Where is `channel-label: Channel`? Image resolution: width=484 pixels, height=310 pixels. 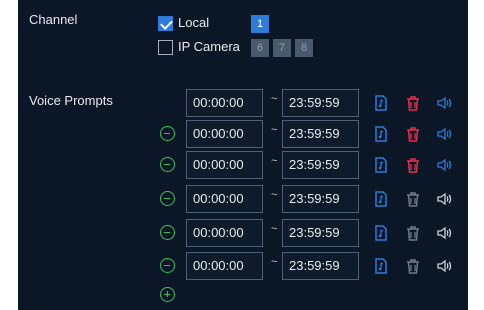 channel-label: Channel is located at coordinates (53, 19).